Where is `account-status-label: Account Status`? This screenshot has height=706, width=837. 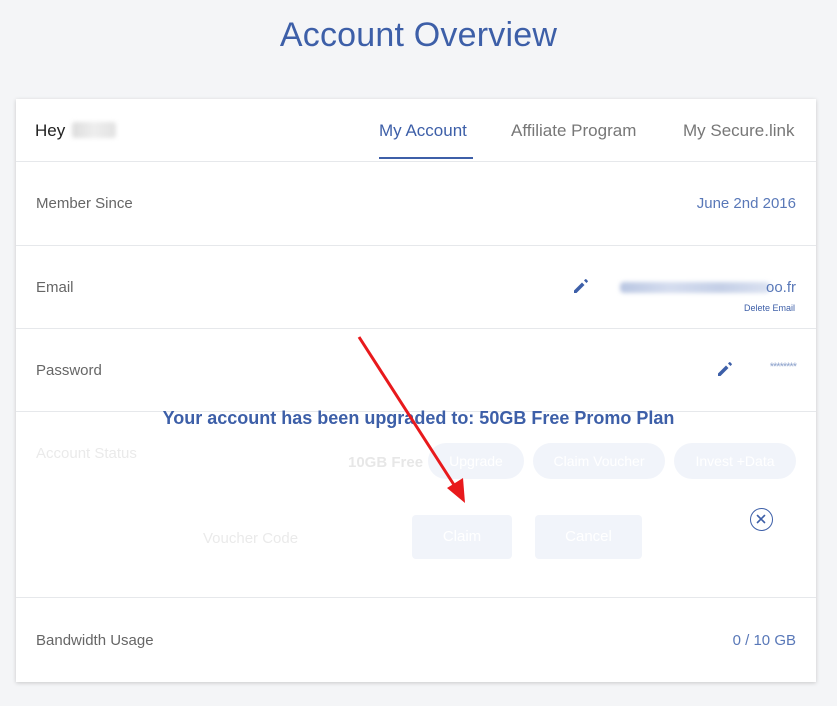
account-status-label: Account Status is located at coordinates (86, 453).